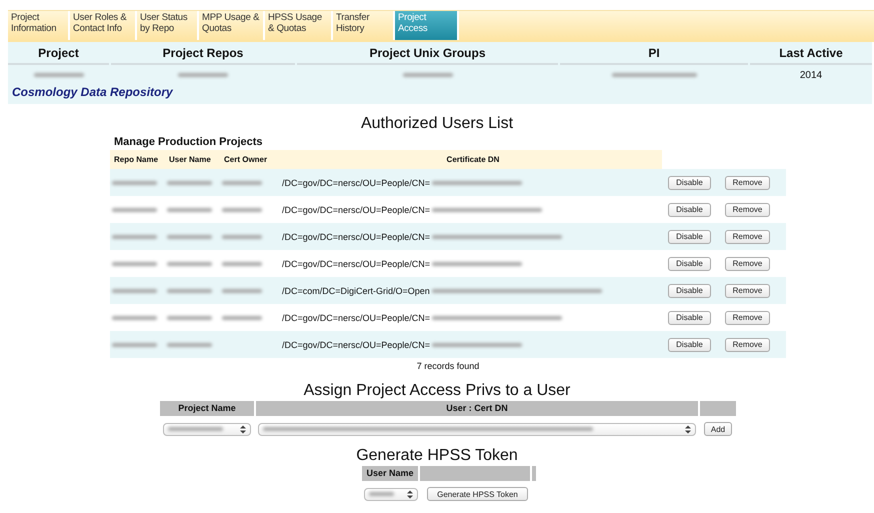 The width and height of the screenshot is (874, 513). Describe the element at coordinates (477, 494) in the screenshot. I see `generate-token-button: Generate HPSS Token` at that location.